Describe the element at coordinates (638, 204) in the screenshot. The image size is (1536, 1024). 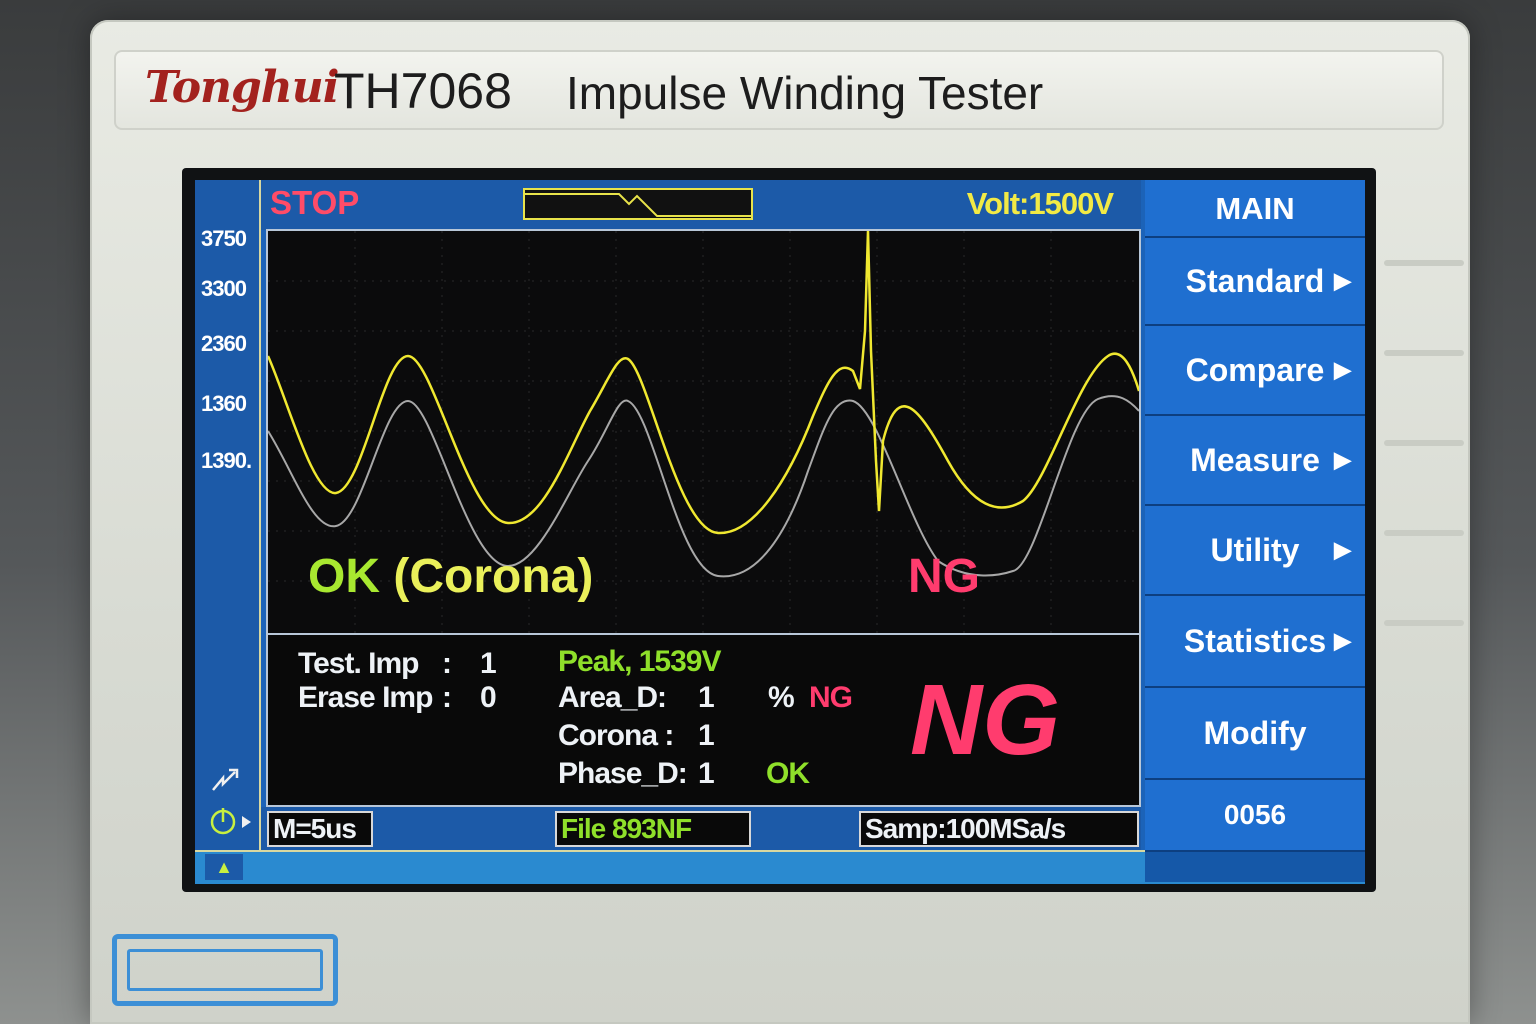
I see `mini-waveform-preview` at that location.